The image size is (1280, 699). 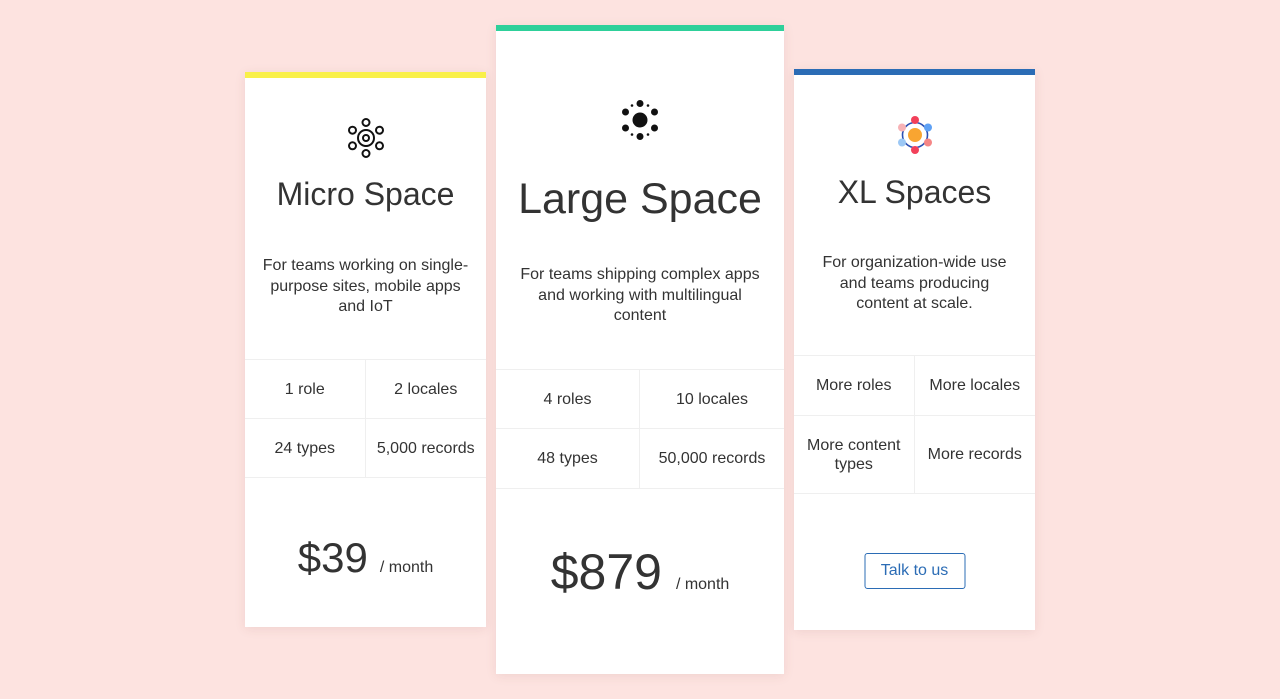 I want to click on plan-title: Micro Space, so click(x=365, y=194).